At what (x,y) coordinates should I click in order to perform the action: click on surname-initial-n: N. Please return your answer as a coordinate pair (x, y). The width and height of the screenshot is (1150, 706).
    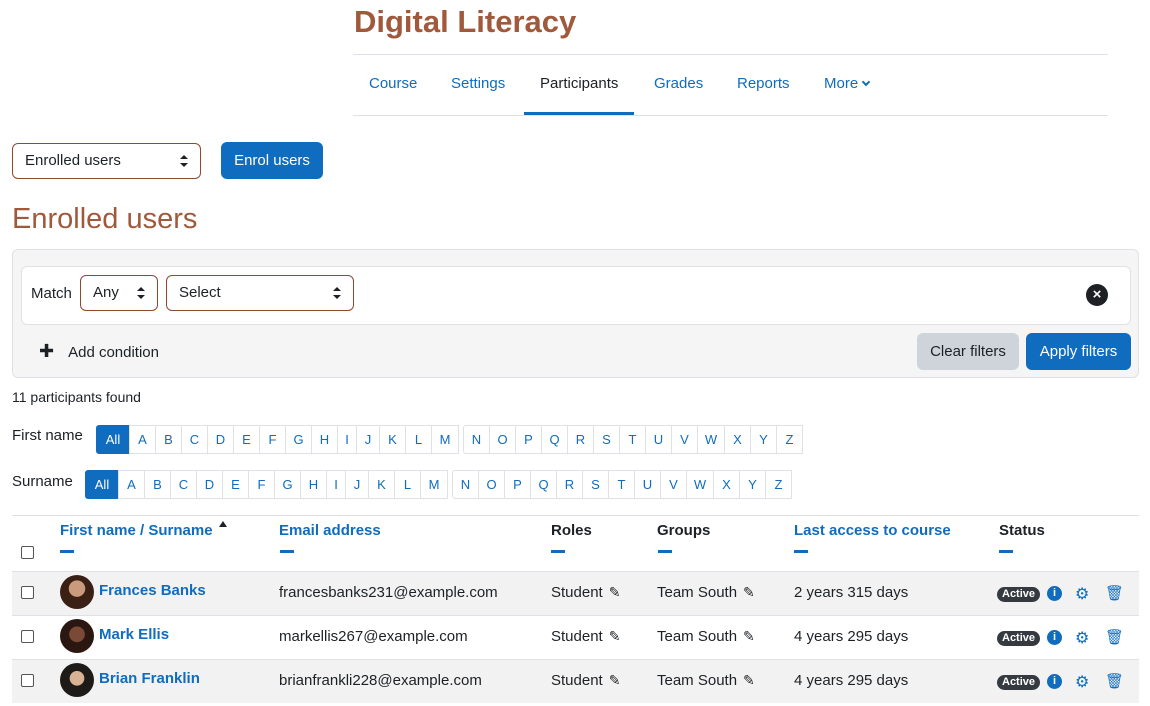
    Looking at the image, I should click on (465, 484).